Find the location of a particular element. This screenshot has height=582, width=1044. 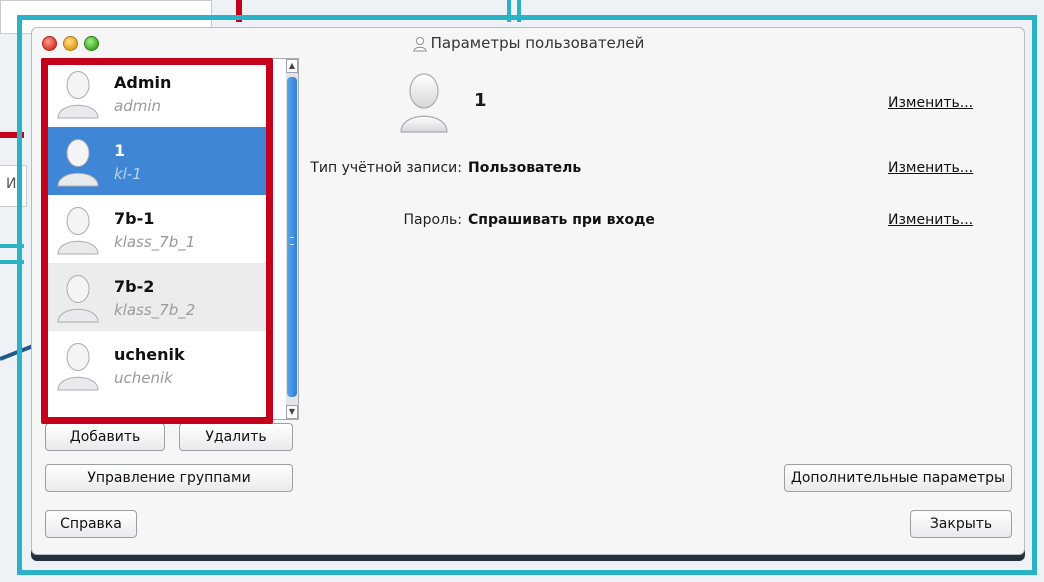

user-list-scrollbar: ▲ ▼ is located at coordinates (292, 239).